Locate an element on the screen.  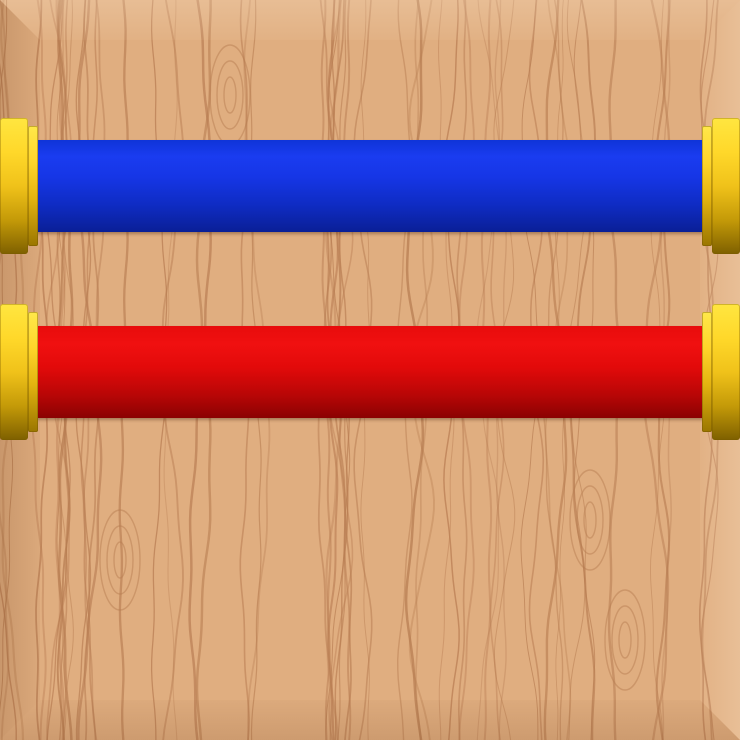
blue-rod-left-cap is located at coordinates (20, 186).